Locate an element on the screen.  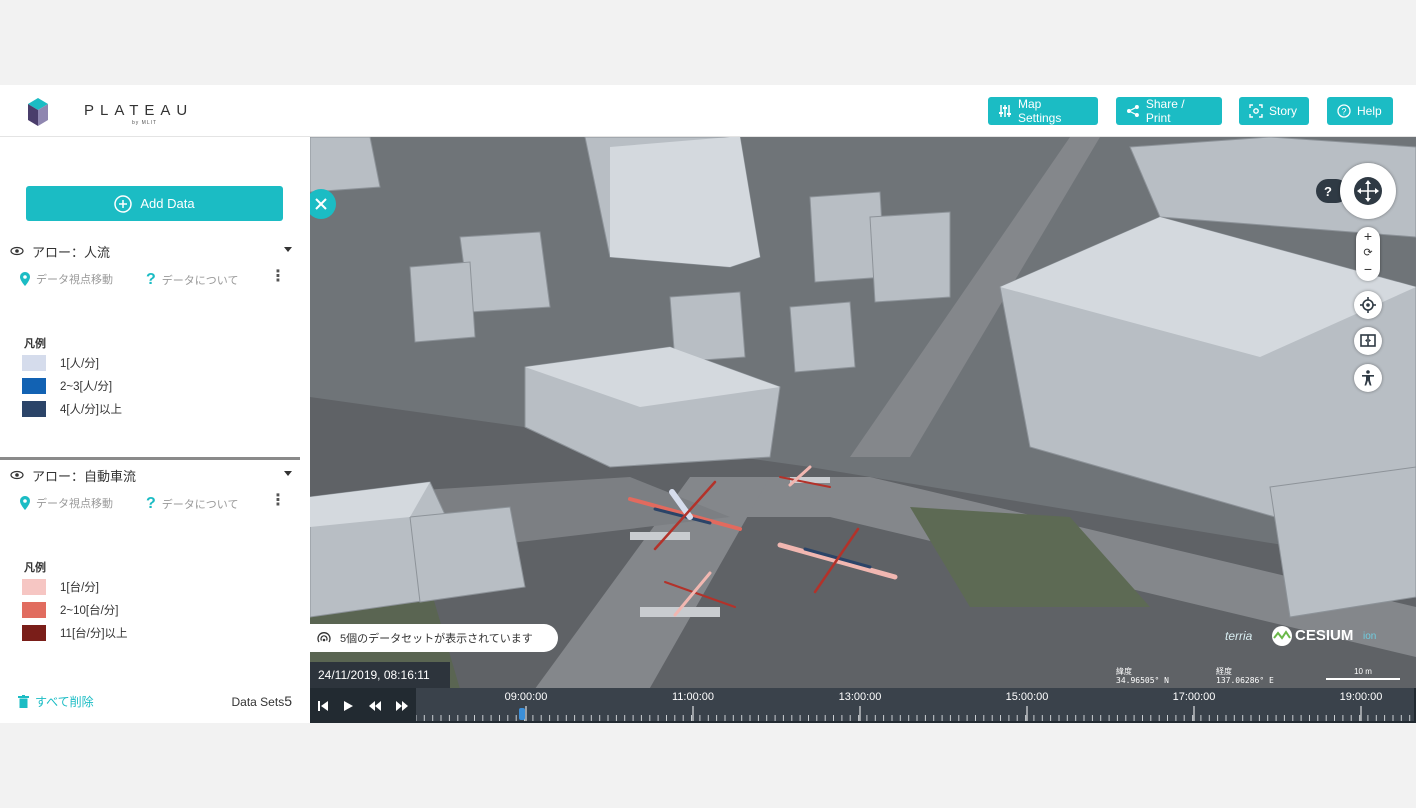
legend-item: 4[人/分]以上 is located at coordinates (72, 409).